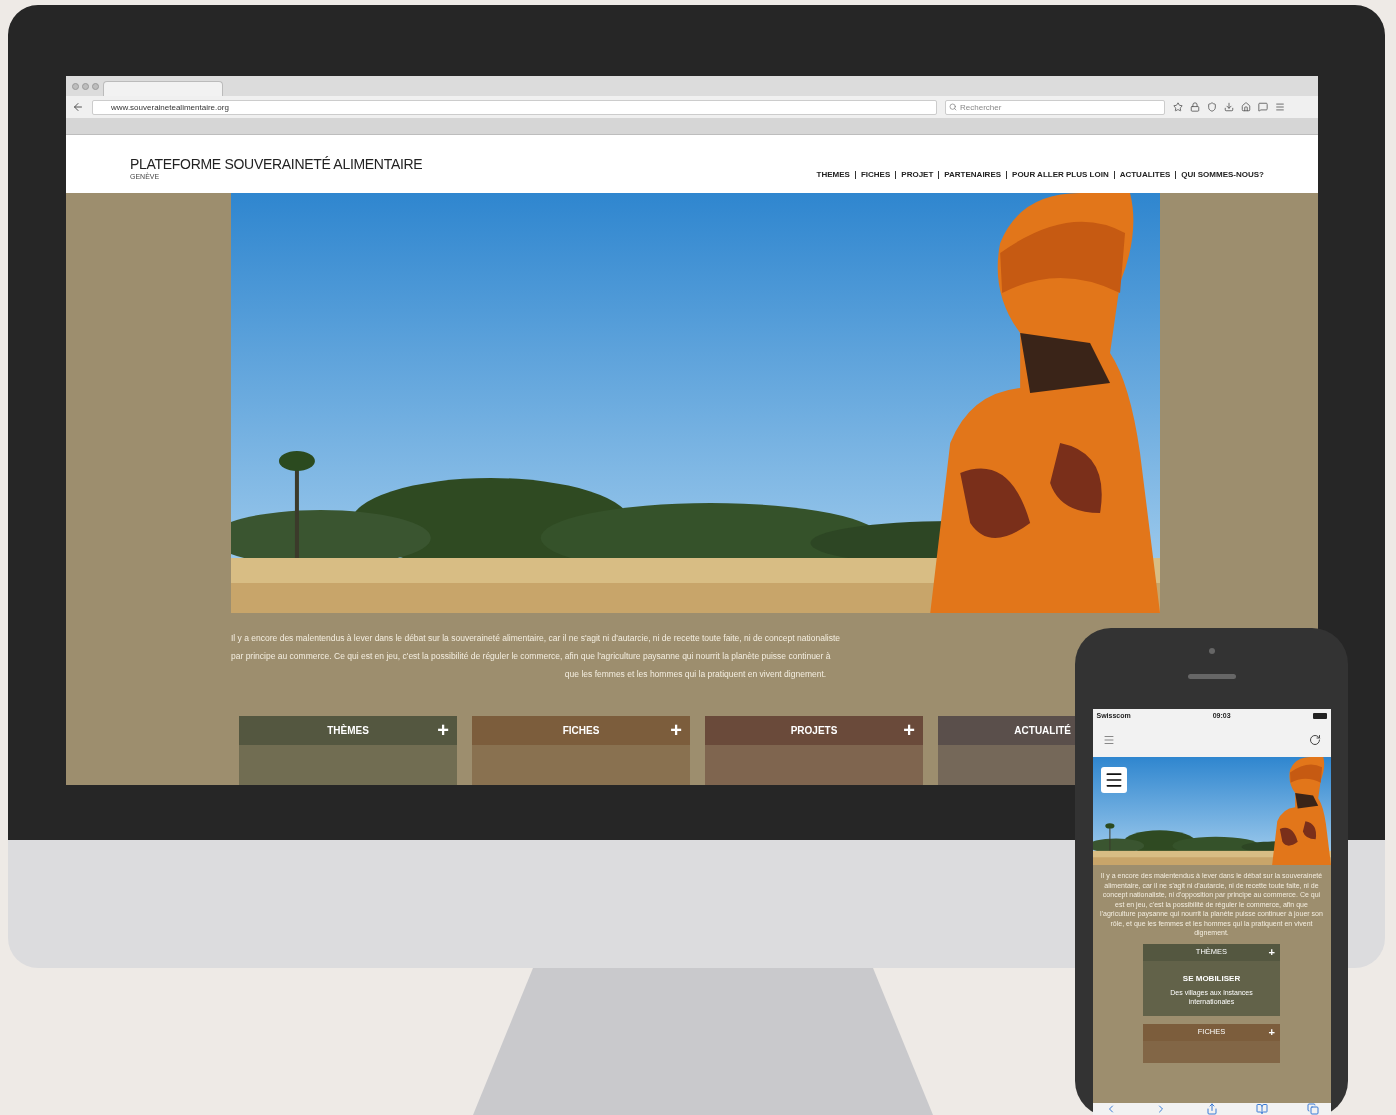  Describe the element at coordinates (514, 107) in the screenshot. I see `address-bar: www.souverainetealimentaire.org` at that location.